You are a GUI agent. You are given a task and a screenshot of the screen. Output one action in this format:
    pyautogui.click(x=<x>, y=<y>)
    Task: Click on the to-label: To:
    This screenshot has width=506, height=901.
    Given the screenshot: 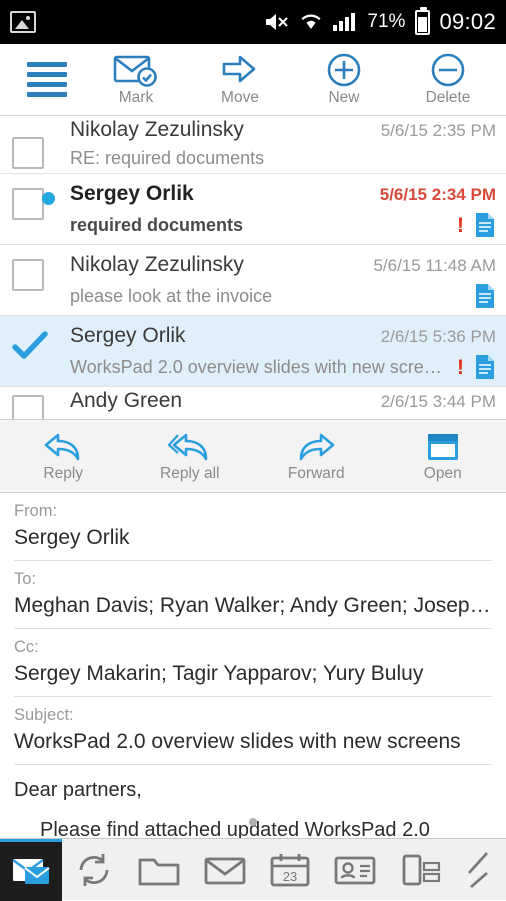 What is the action you would take?
    pyautogui.click(x=25, y=579)
    